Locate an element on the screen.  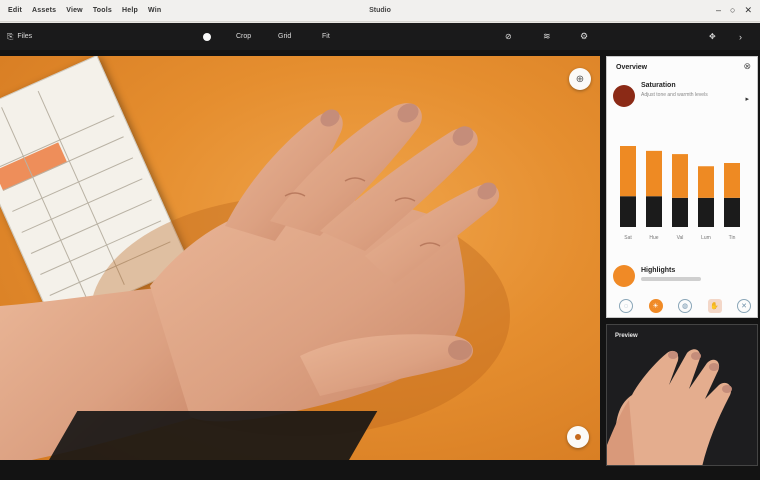
menu-win: Win is located at coordinates (154, 10).